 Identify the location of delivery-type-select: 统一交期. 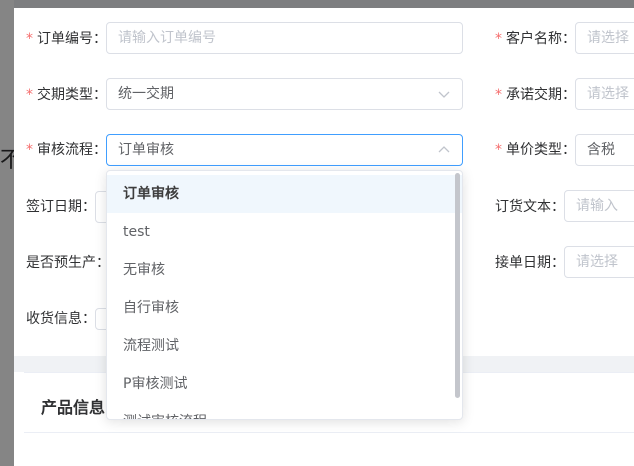
(284, 94).